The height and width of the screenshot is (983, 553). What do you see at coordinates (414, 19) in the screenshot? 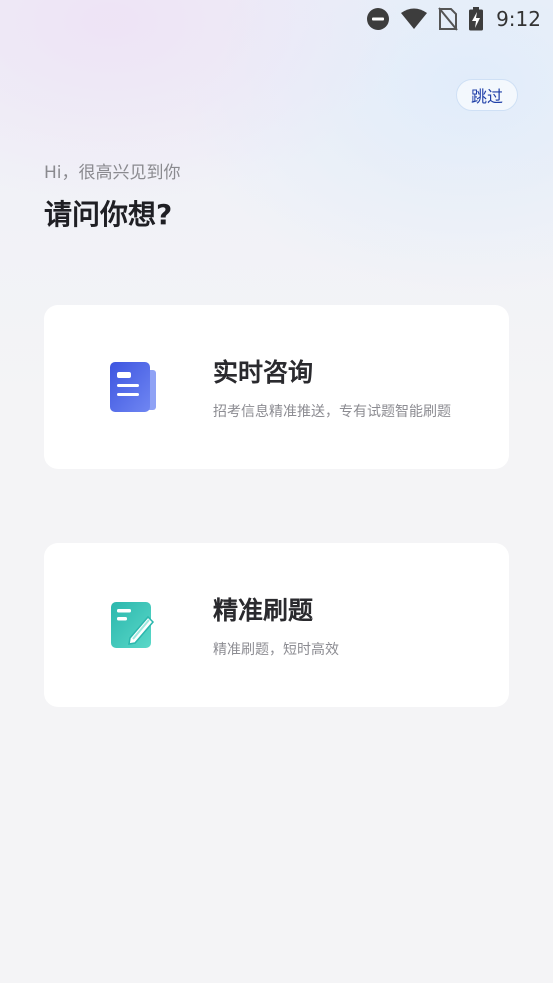
I see `wifi-icon` at bounding box center [414, 19].